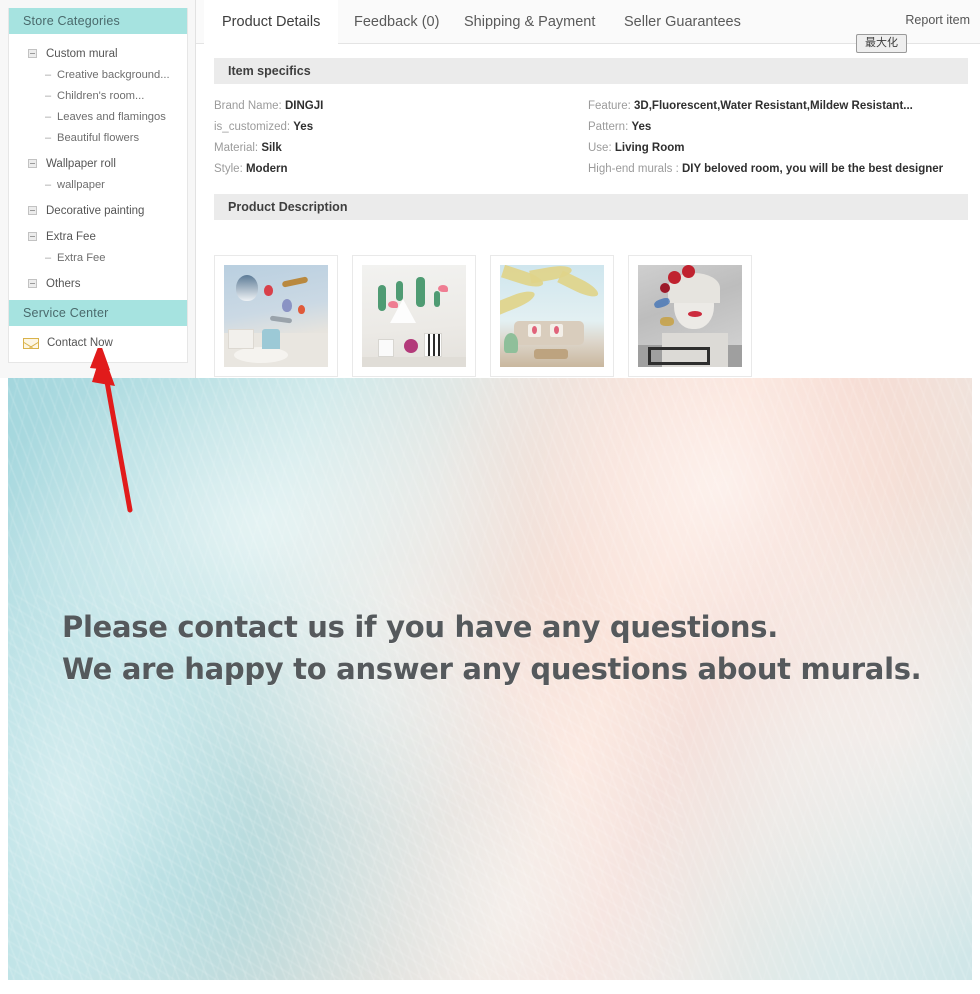 The height and width of the screenshot is (994, 980). I want to click on tab-feedback: Feedback (0), so click(396, 22).